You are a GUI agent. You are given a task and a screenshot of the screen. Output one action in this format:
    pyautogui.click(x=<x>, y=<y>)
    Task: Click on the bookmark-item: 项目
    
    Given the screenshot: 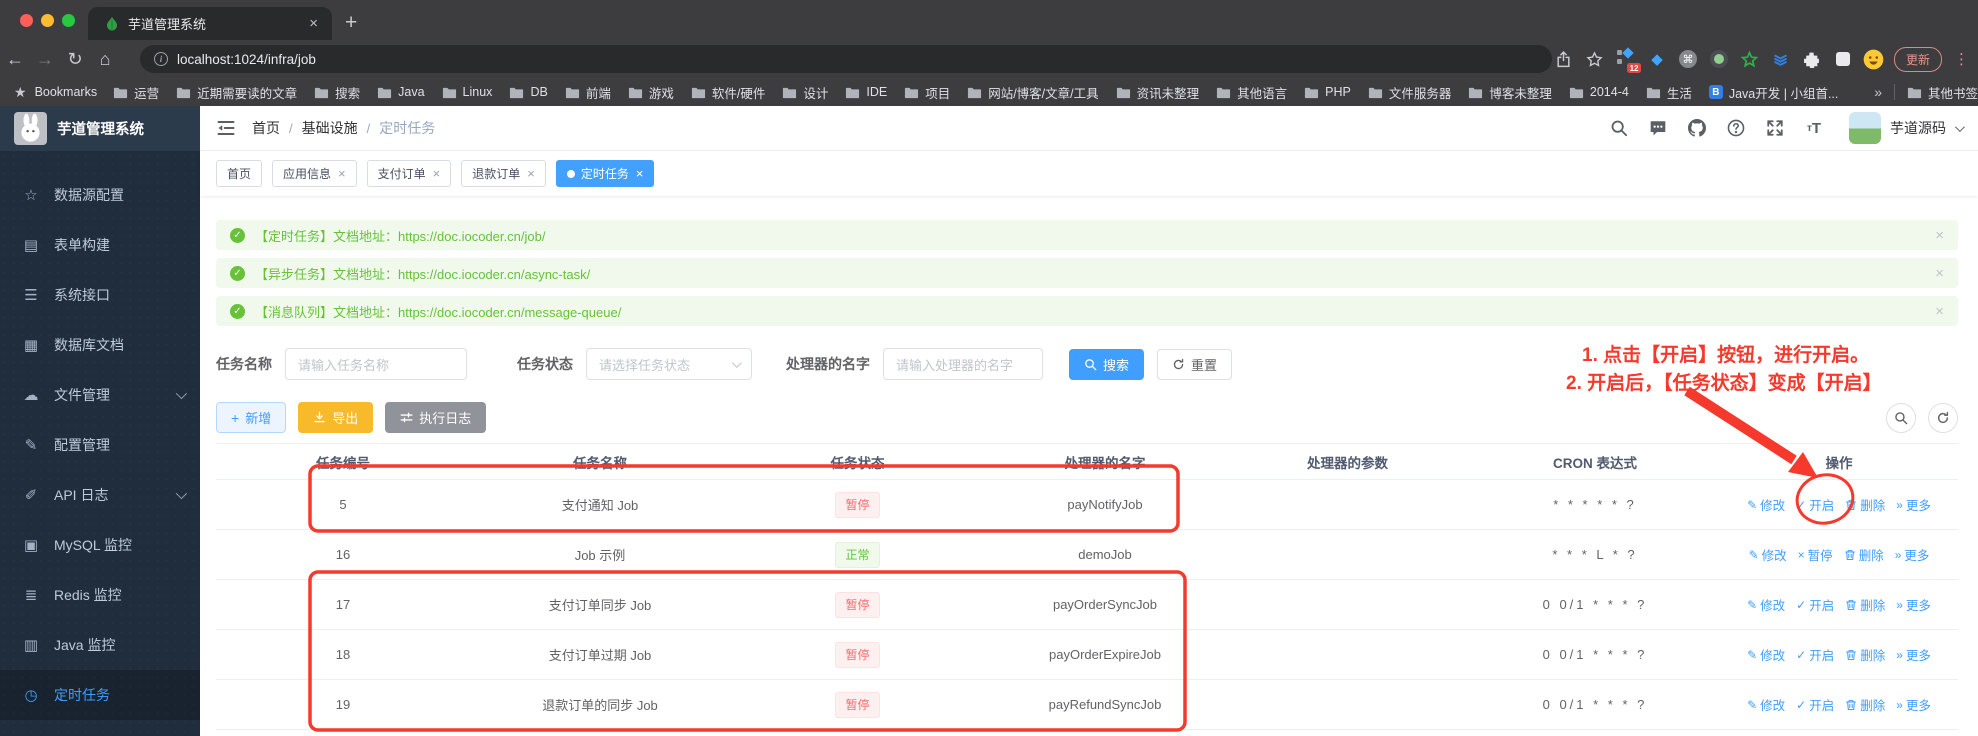 What is the action you would take?
    pyautogui.click(x=927, y=92)
    